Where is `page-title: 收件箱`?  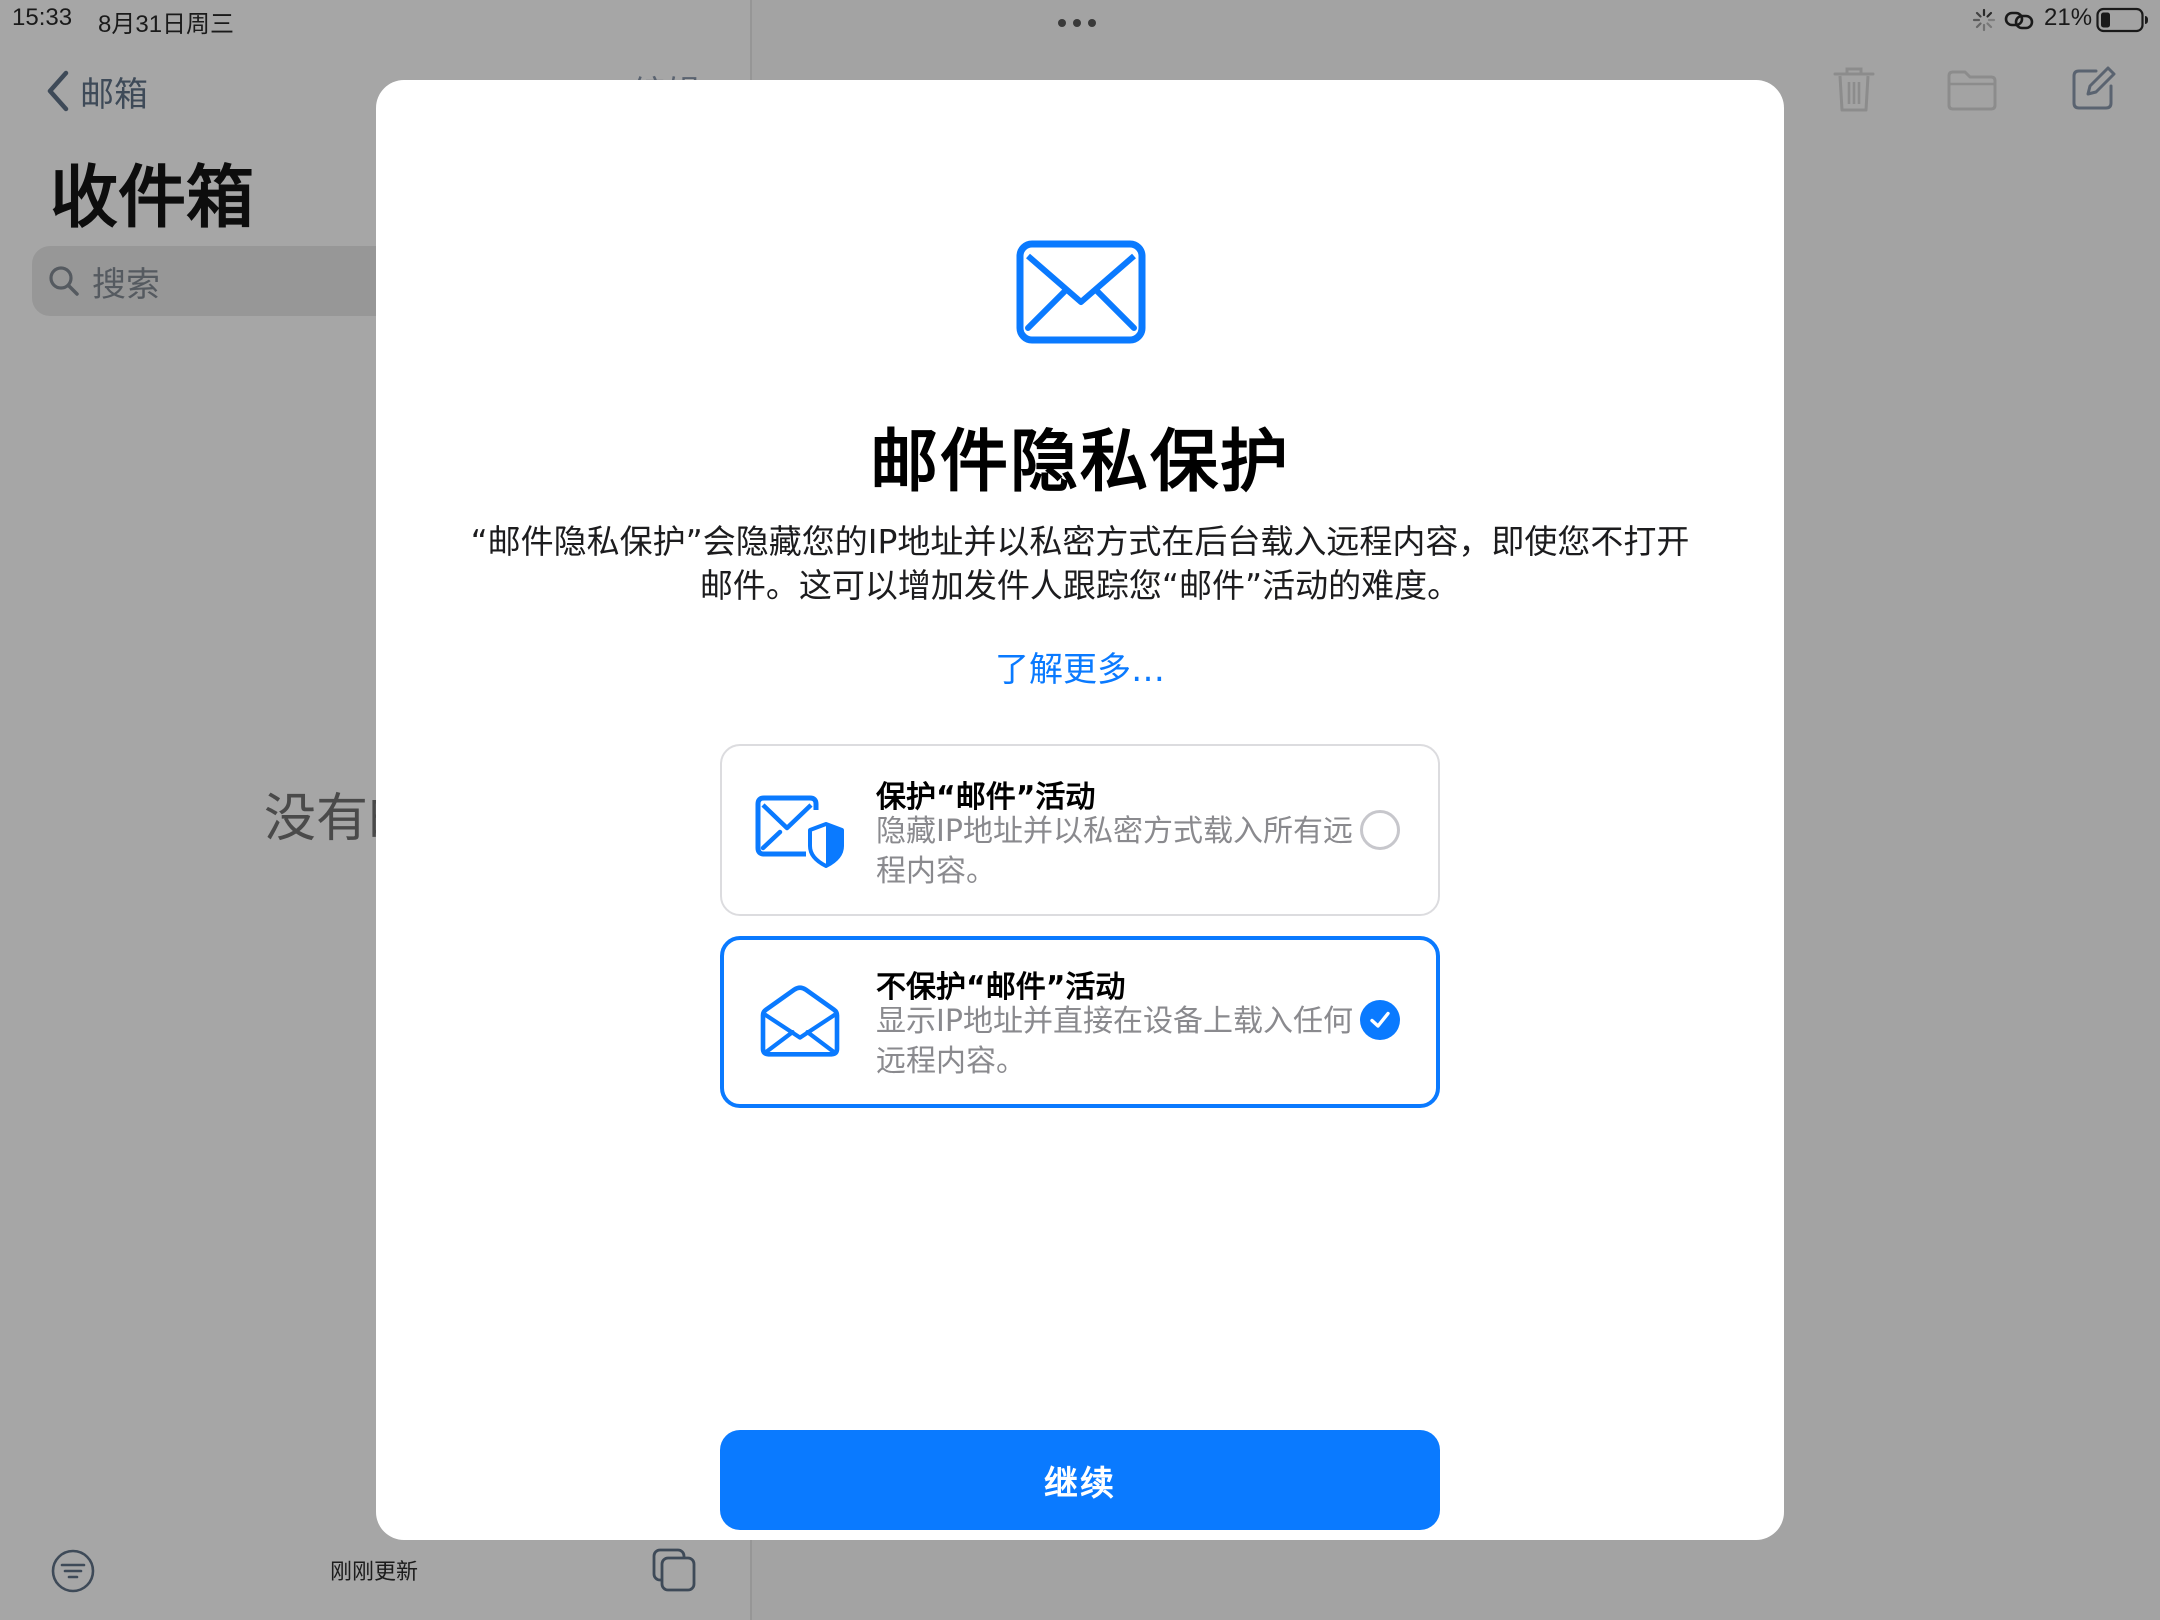 page-title: 收件箱 is located at coordinates (152, 198).